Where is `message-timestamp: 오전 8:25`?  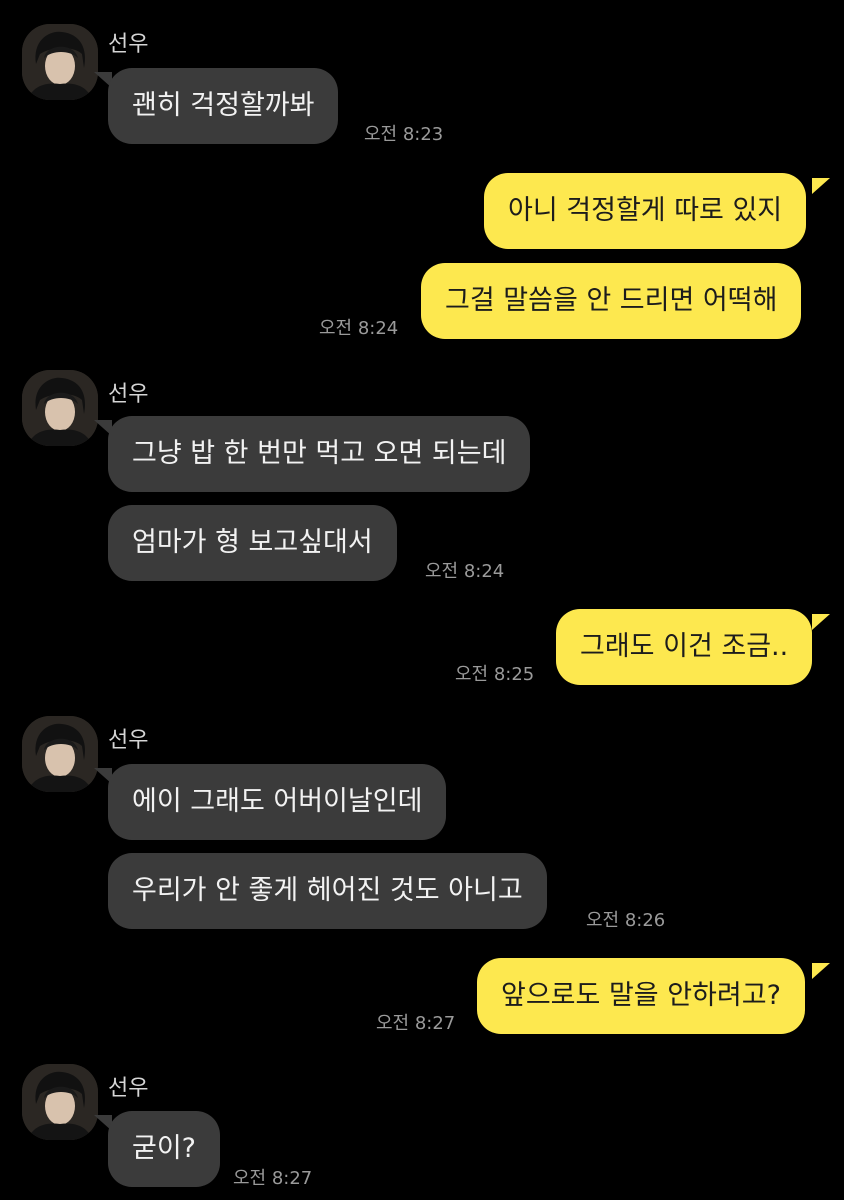
message-timestamp: 오전 8:25 is located at coordinates (495, 674).